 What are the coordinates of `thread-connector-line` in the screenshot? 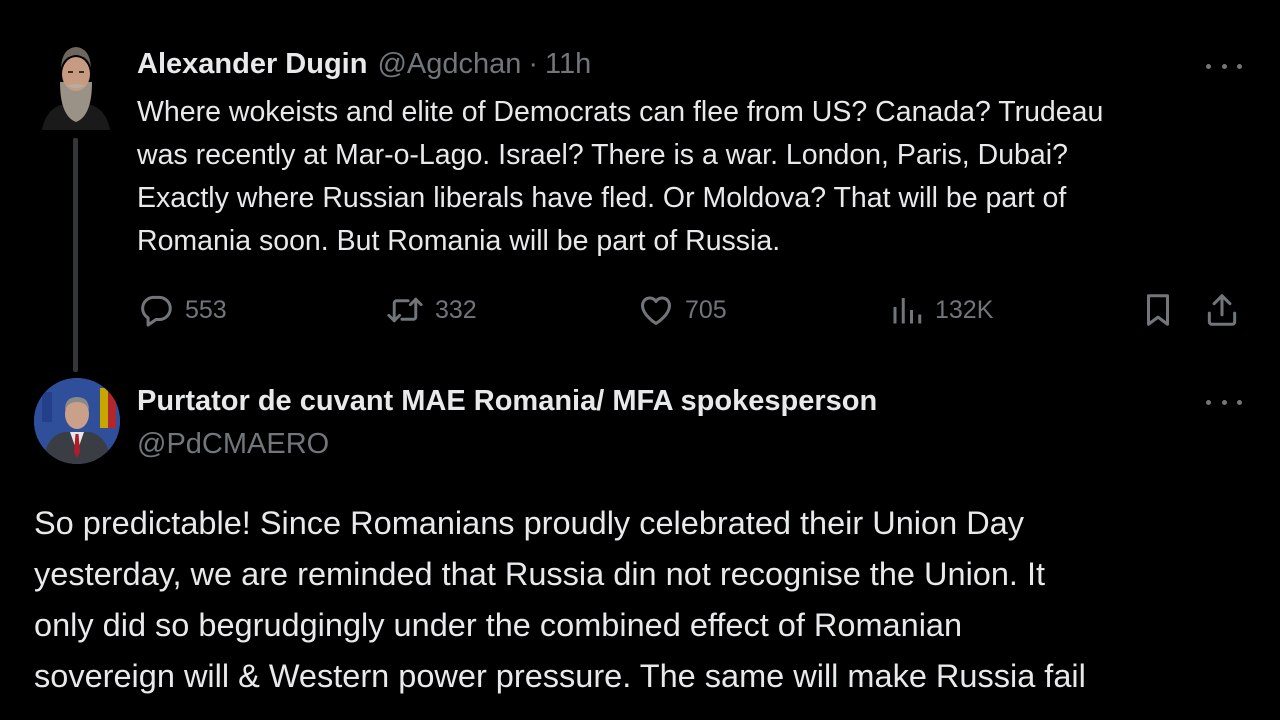 It's located at (75, 255).